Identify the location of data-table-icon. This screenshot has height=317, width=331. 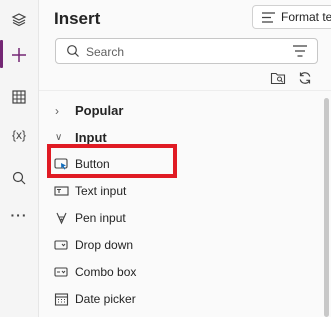
(19, 97).